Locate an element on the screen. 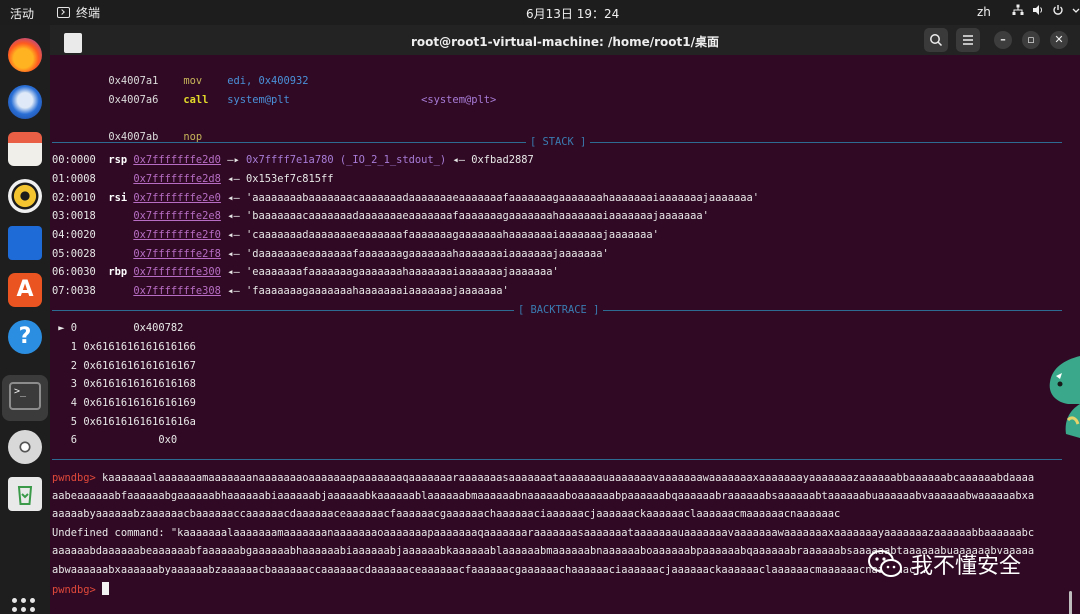 The height and width of the screenshot is (614, 1080). backtrace-line: 4 0x6161616161616169 is located at coordinates (133, 403).